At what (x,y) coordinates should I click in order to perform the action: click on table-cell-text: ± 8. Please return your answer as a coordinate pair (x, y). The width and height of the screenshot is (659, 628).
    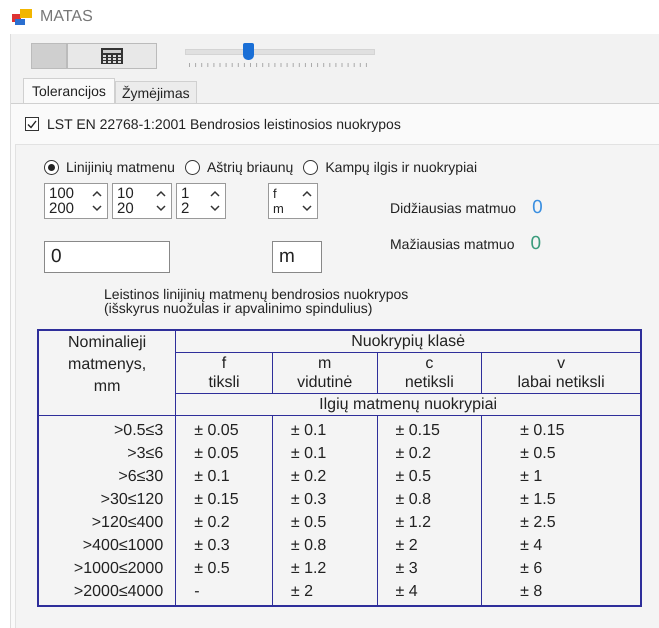
    Looking at the image, I should click on (531, 592).